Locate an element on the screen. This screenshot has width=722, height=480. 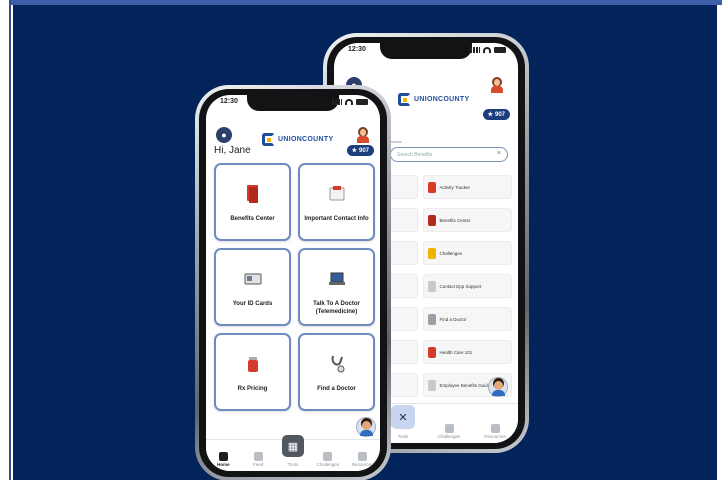
card-find-a-doctor: Find a Doctor is located at coordinates (336, 372).